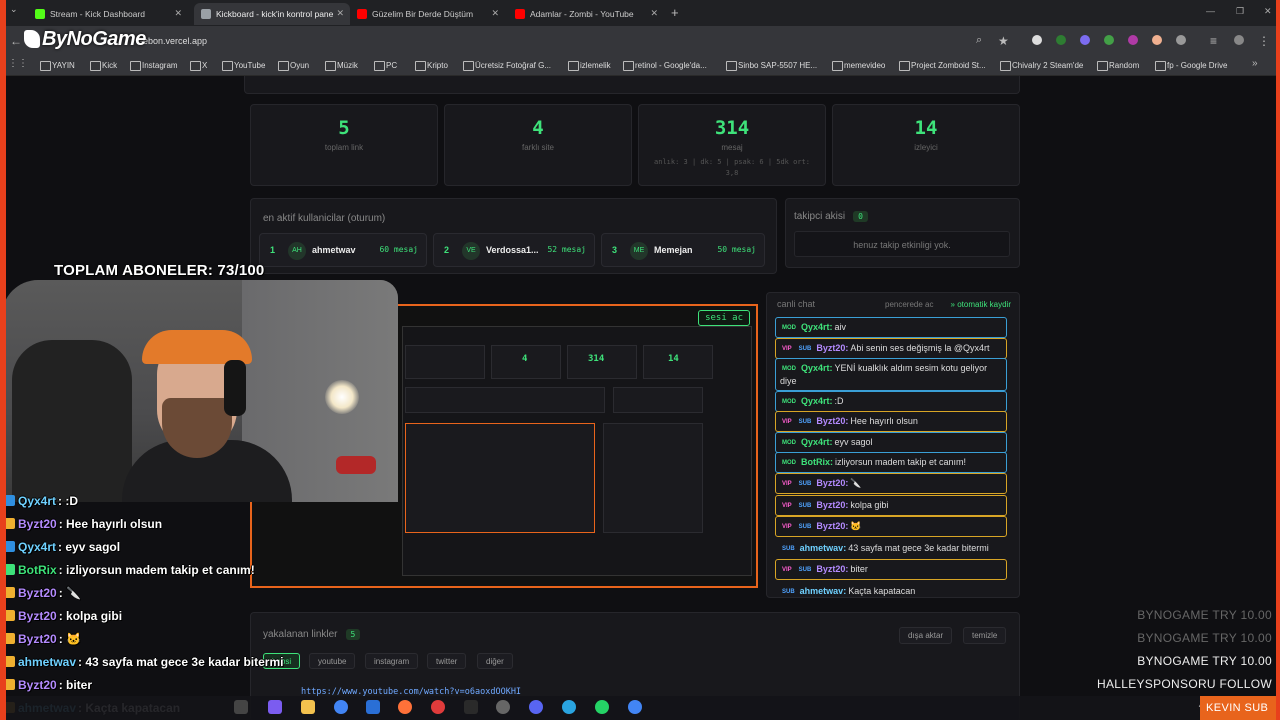  I want to click on more-bookmarks-icon: », so click(1255, 63).